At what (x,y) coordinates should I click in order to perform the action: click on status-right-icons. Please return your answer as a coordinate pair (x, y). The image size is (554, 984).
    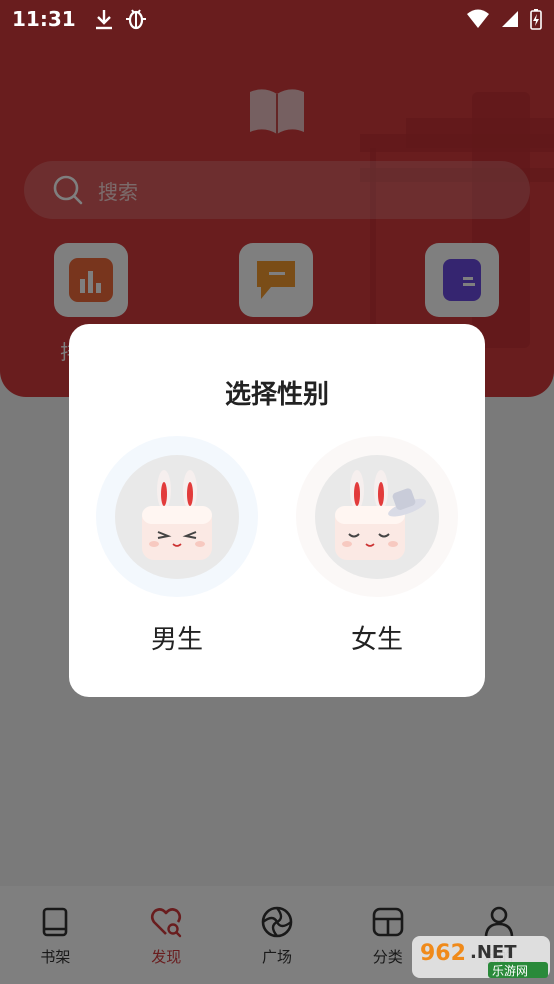
    Looking at the image, I should click on (504, 19).